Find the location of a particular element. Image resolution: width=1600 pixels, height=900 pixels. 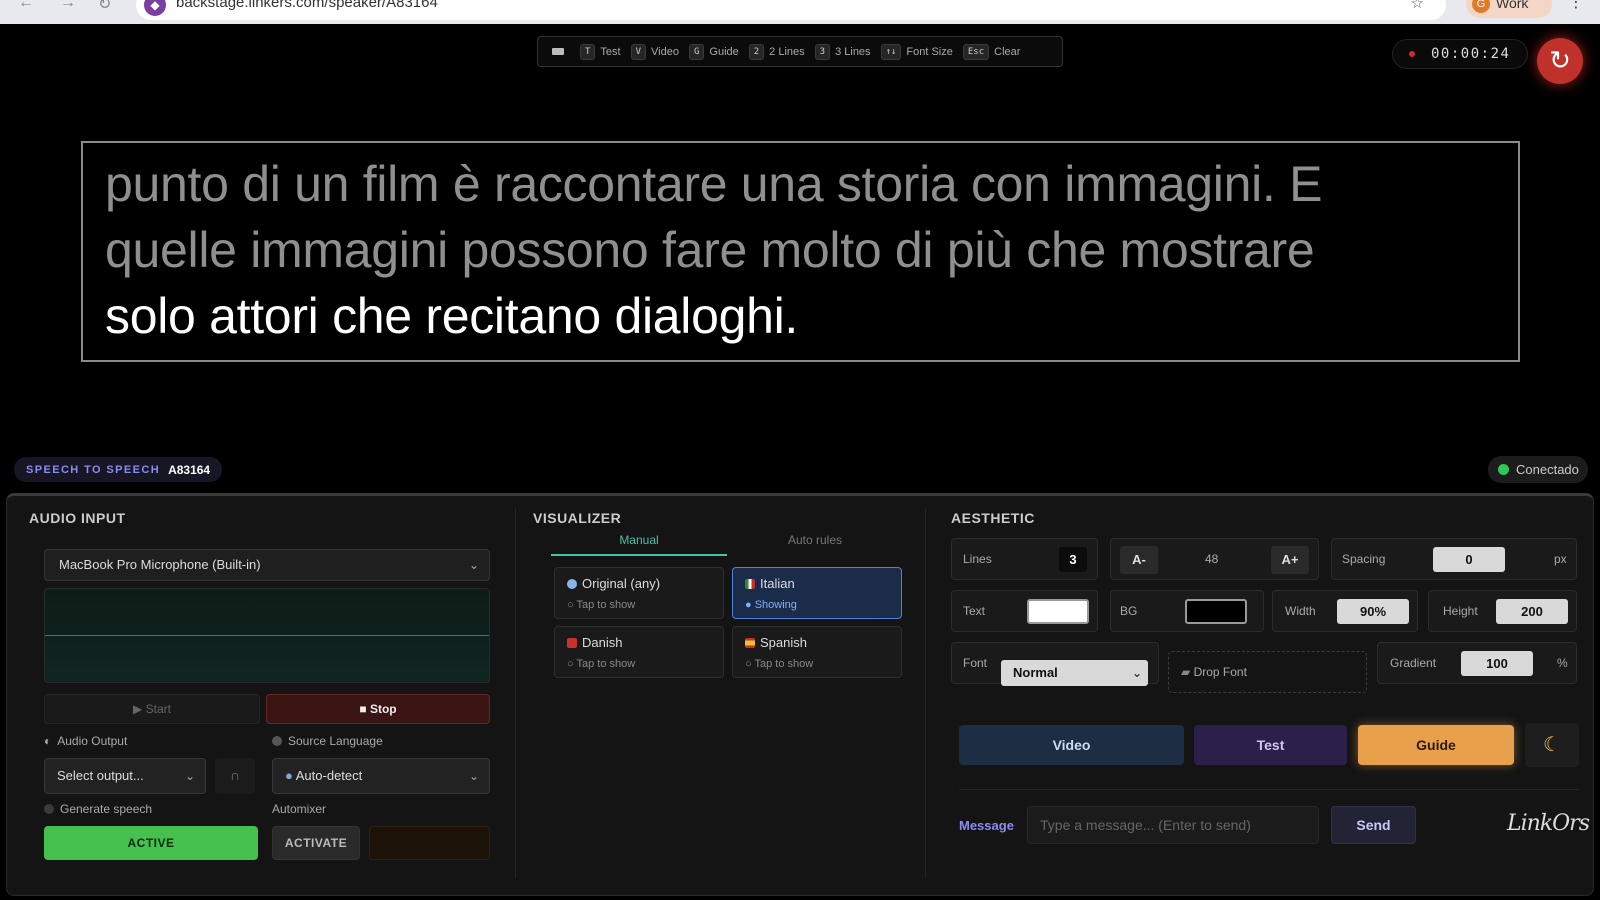

reset-button: ↻ is located at coordinates (1560, 61).